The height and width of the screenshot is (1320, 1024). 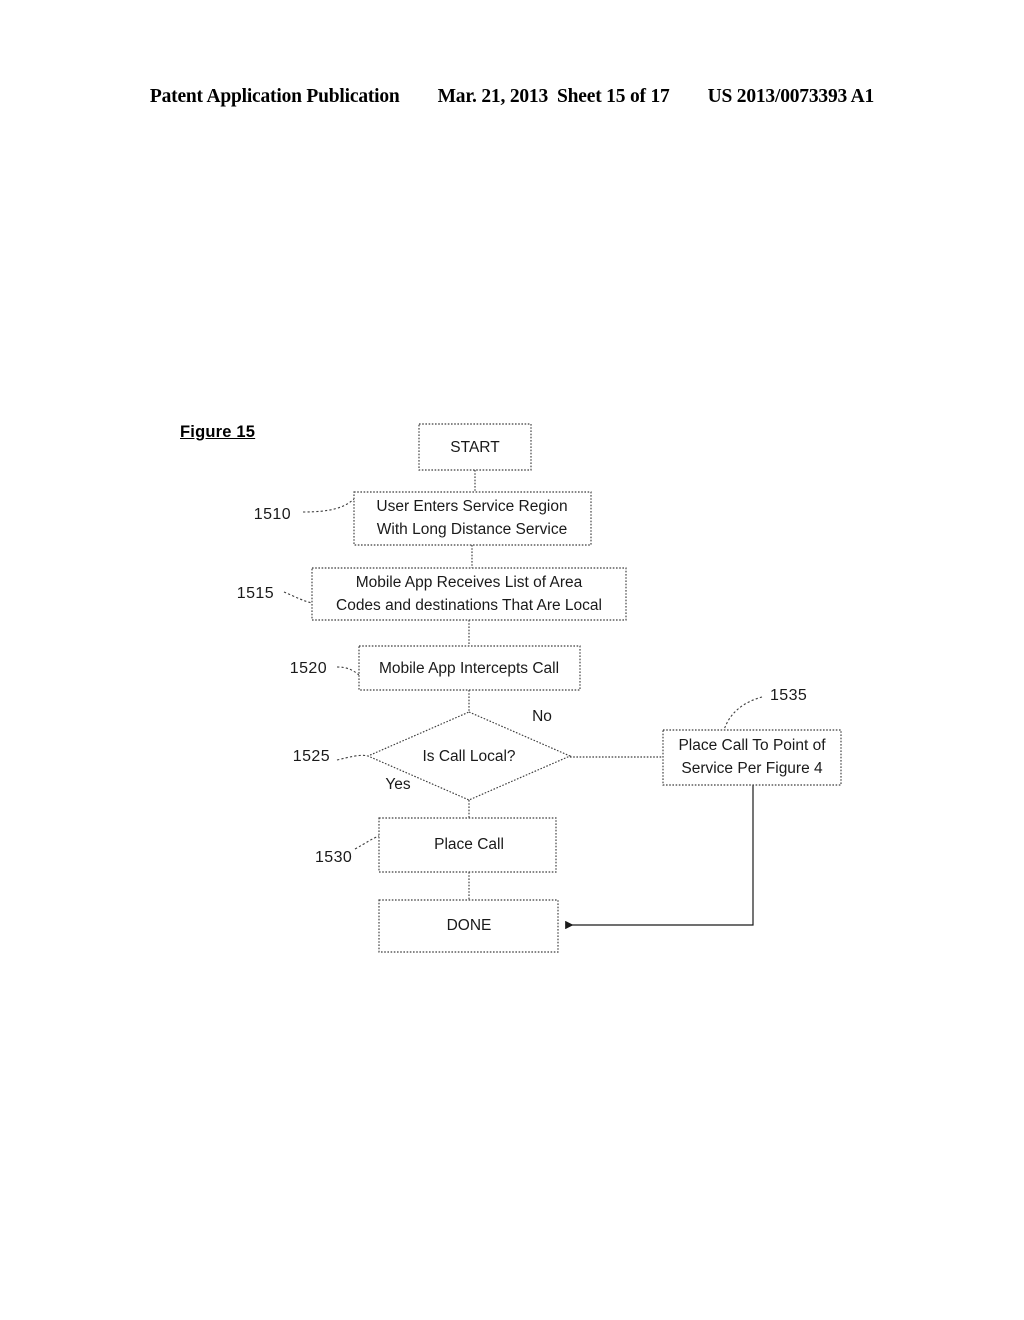 I want to click on node-1530: Place Call, so click(x=467, y=845).